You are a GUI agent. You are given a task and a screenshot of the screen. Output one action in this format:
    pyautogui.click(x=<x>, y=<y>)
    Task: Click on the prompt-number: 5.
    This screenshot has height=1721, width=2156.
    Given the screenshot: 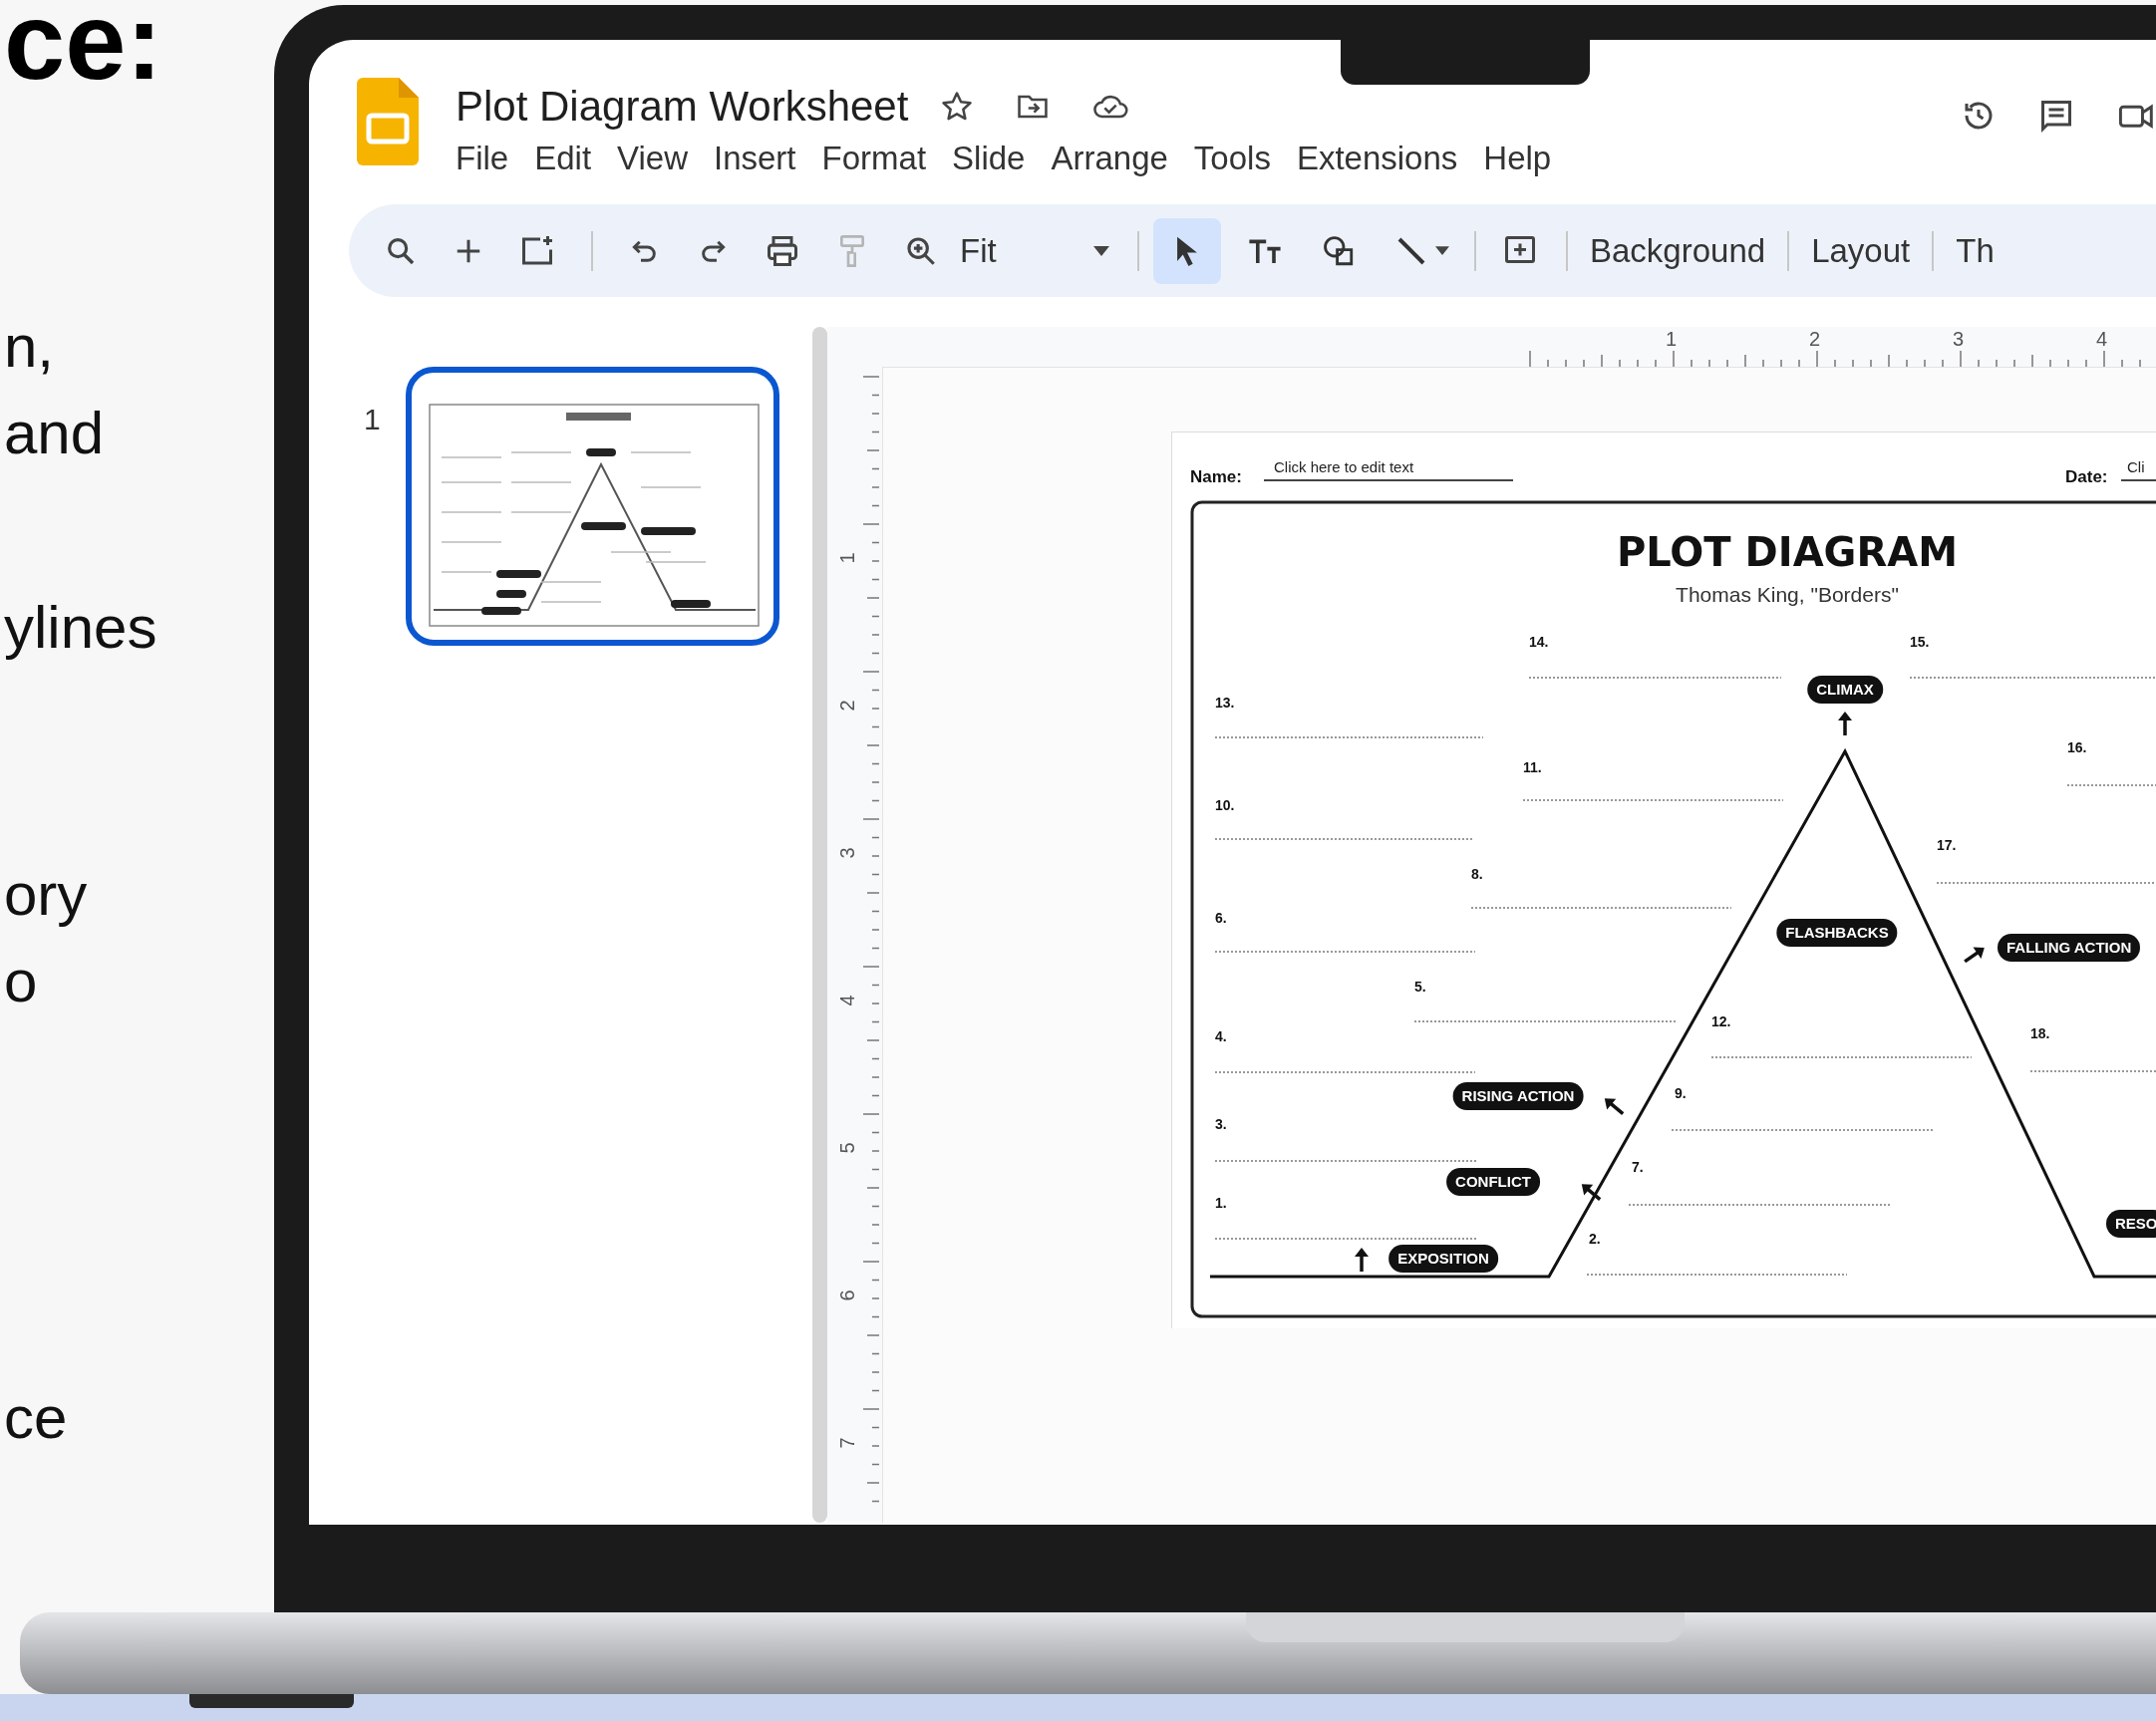 What is the action you would take?
    pyautogui.click(x=1420, y=987)
    